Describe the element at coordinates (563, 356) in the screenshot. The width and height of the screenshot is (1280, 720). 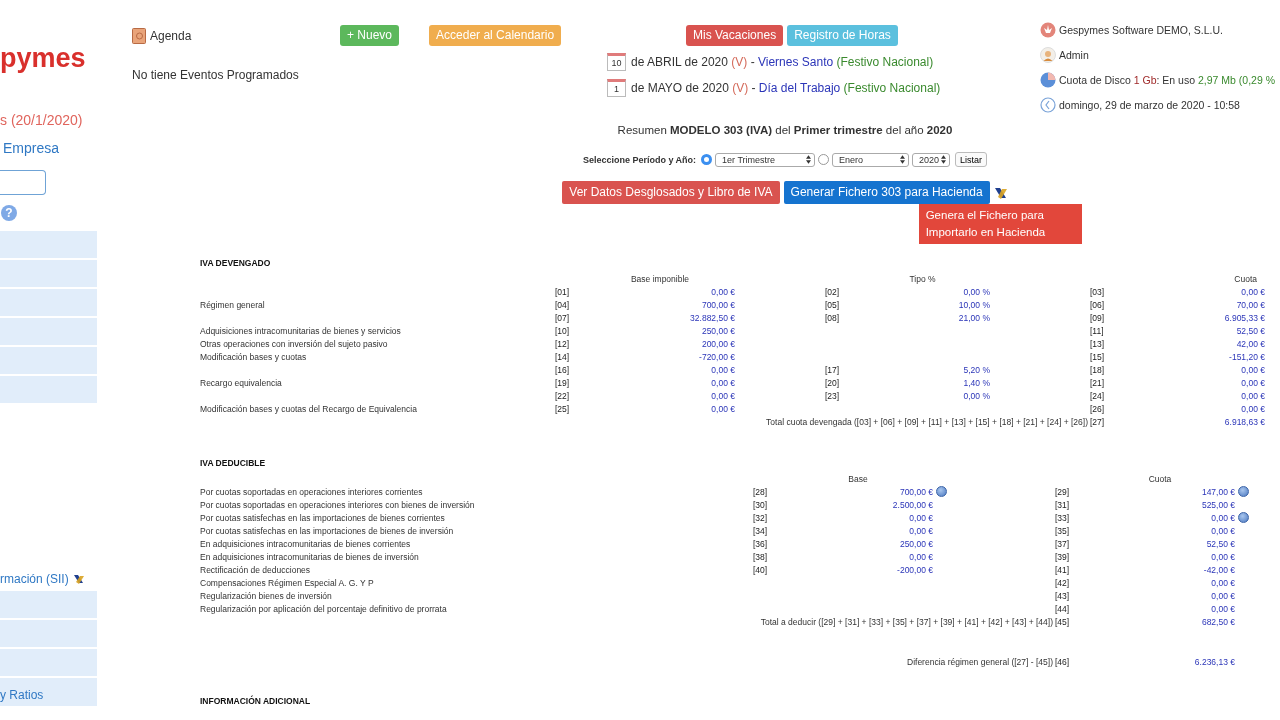
I see `box-code: [14]` at that location.